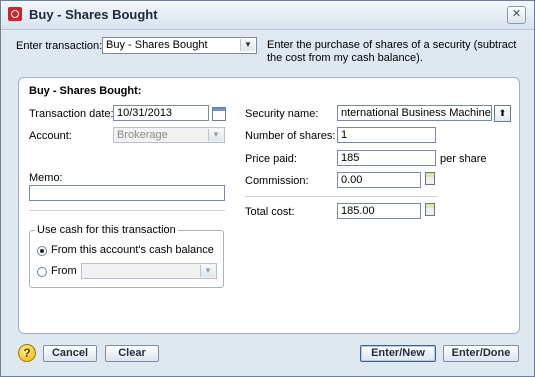  Describe the element at coordinates (70, 353) in the screenshot. I see `cancel-button: Cancel` at that location.